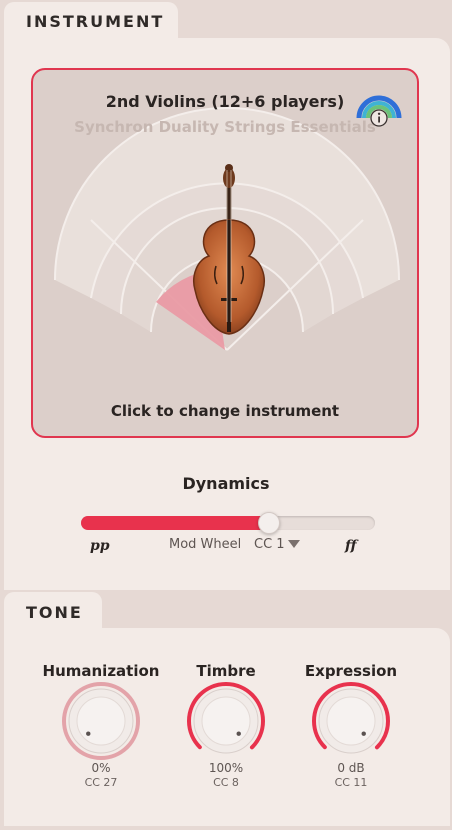 The image size is (452, 830). What do you see at coordinates (226, 483) in the screenshot?
I see `dynamics-title: Dynamics` at bounding box center [226, 483].